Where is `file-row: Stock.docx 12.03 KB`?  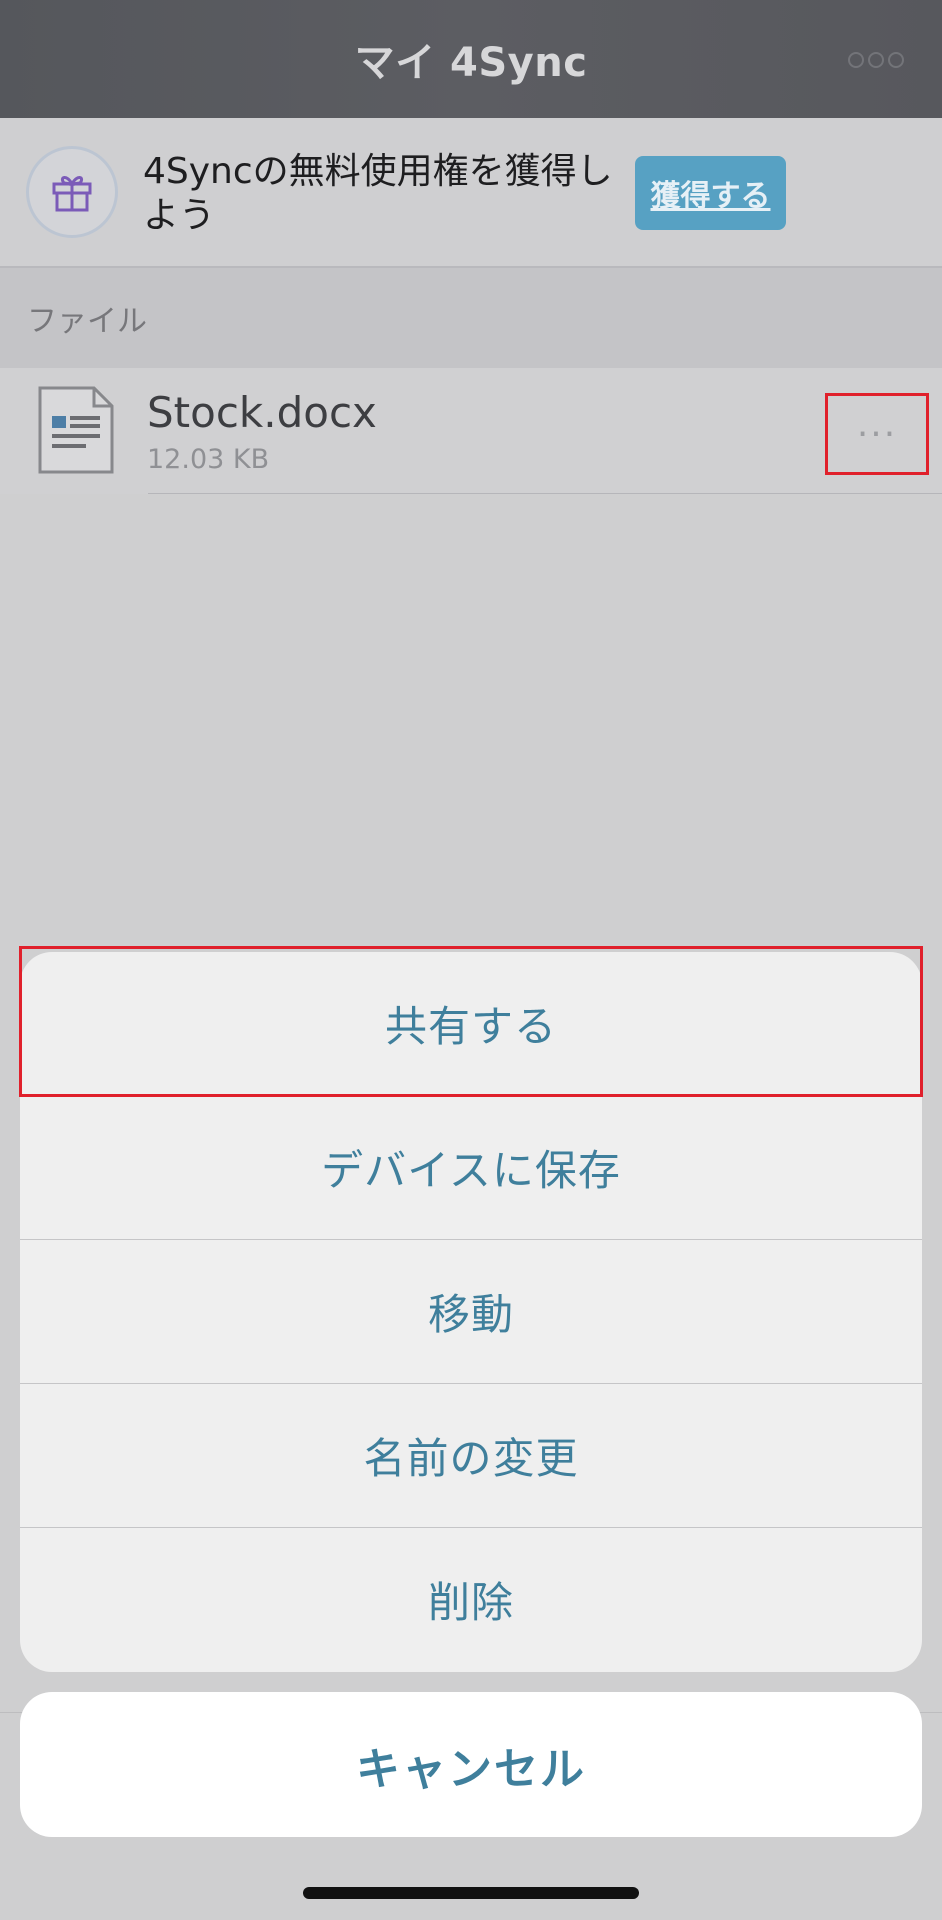
file-row: Stock.docx 12.03 KB is located at coordinates (471, 431).